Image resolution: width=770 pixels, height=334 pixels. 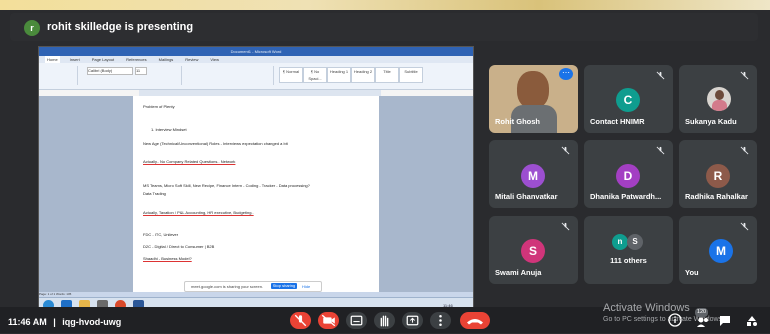 I want to click on participant-avatar: D, so click(x=628, y=176).